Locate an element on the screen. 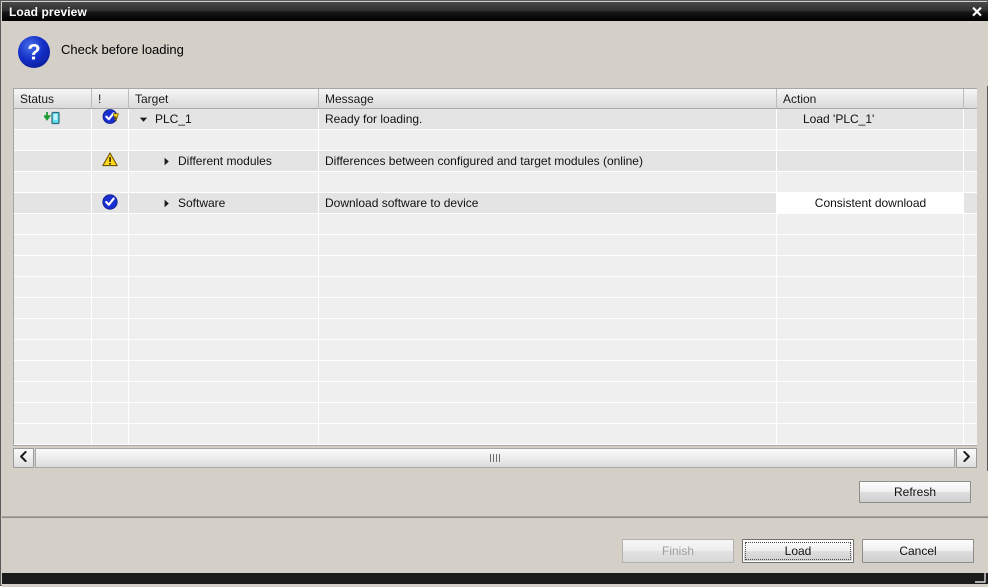  header-label: Check before loading is located at coordinates (122, 49).